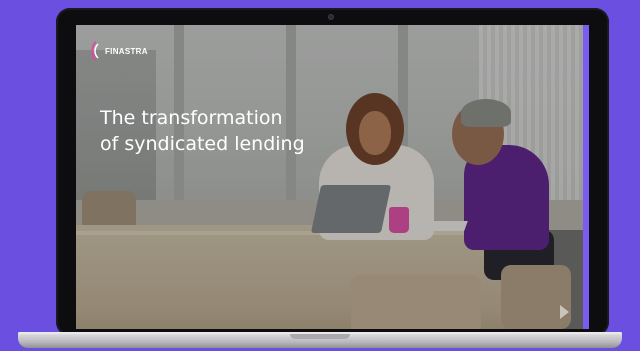 This screenshot has height=351, width=640. I want to click on brand-logo: FINASTRA, so click(119, 51).